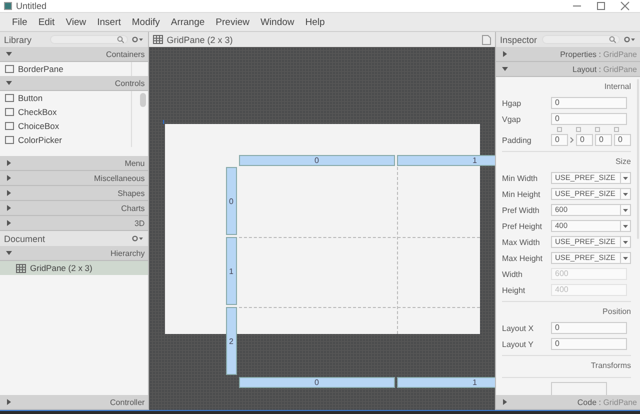  I want to click on corner-mark, so click(164, 122).